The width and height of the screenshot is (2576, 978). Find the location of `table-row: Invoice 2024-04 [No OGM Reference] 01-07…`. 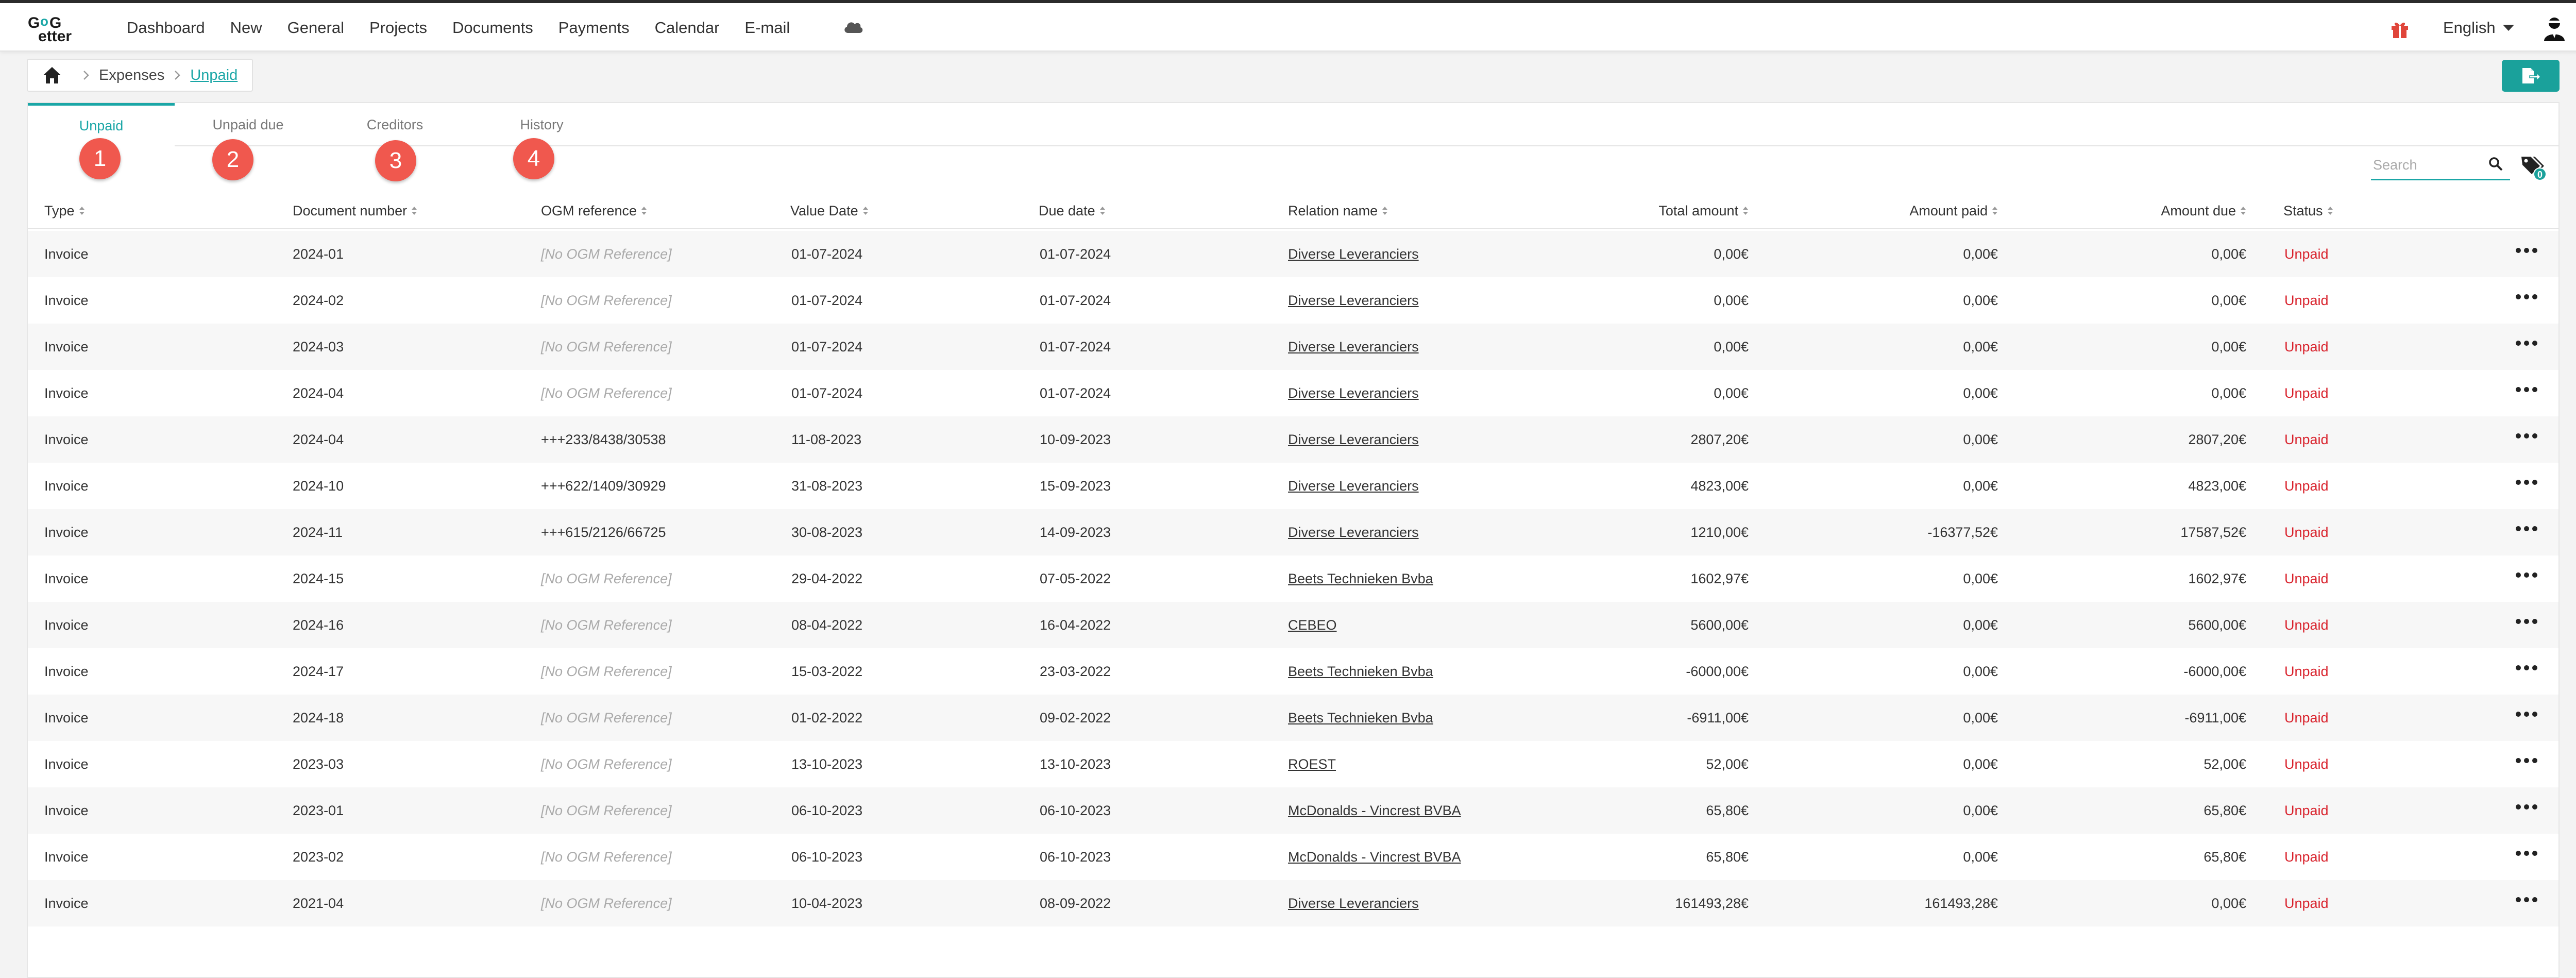

table-row: Invoice 2024-04 [No OGM Reference] 01-07… is located at coordinates (1293, 393).